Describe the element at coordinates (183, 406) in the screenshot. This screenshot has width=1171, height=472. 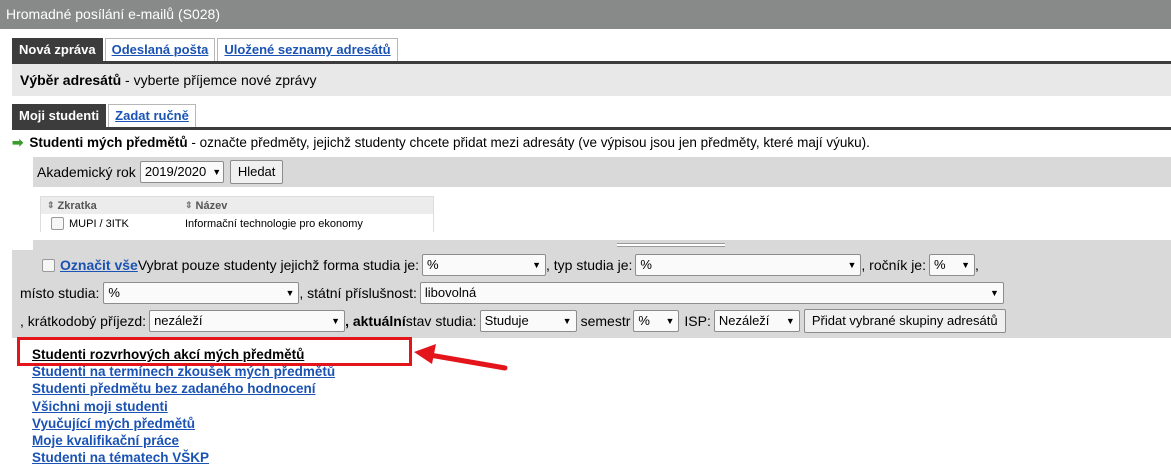
I see `link-all-my-students: Všichni moji studenti` at that location.